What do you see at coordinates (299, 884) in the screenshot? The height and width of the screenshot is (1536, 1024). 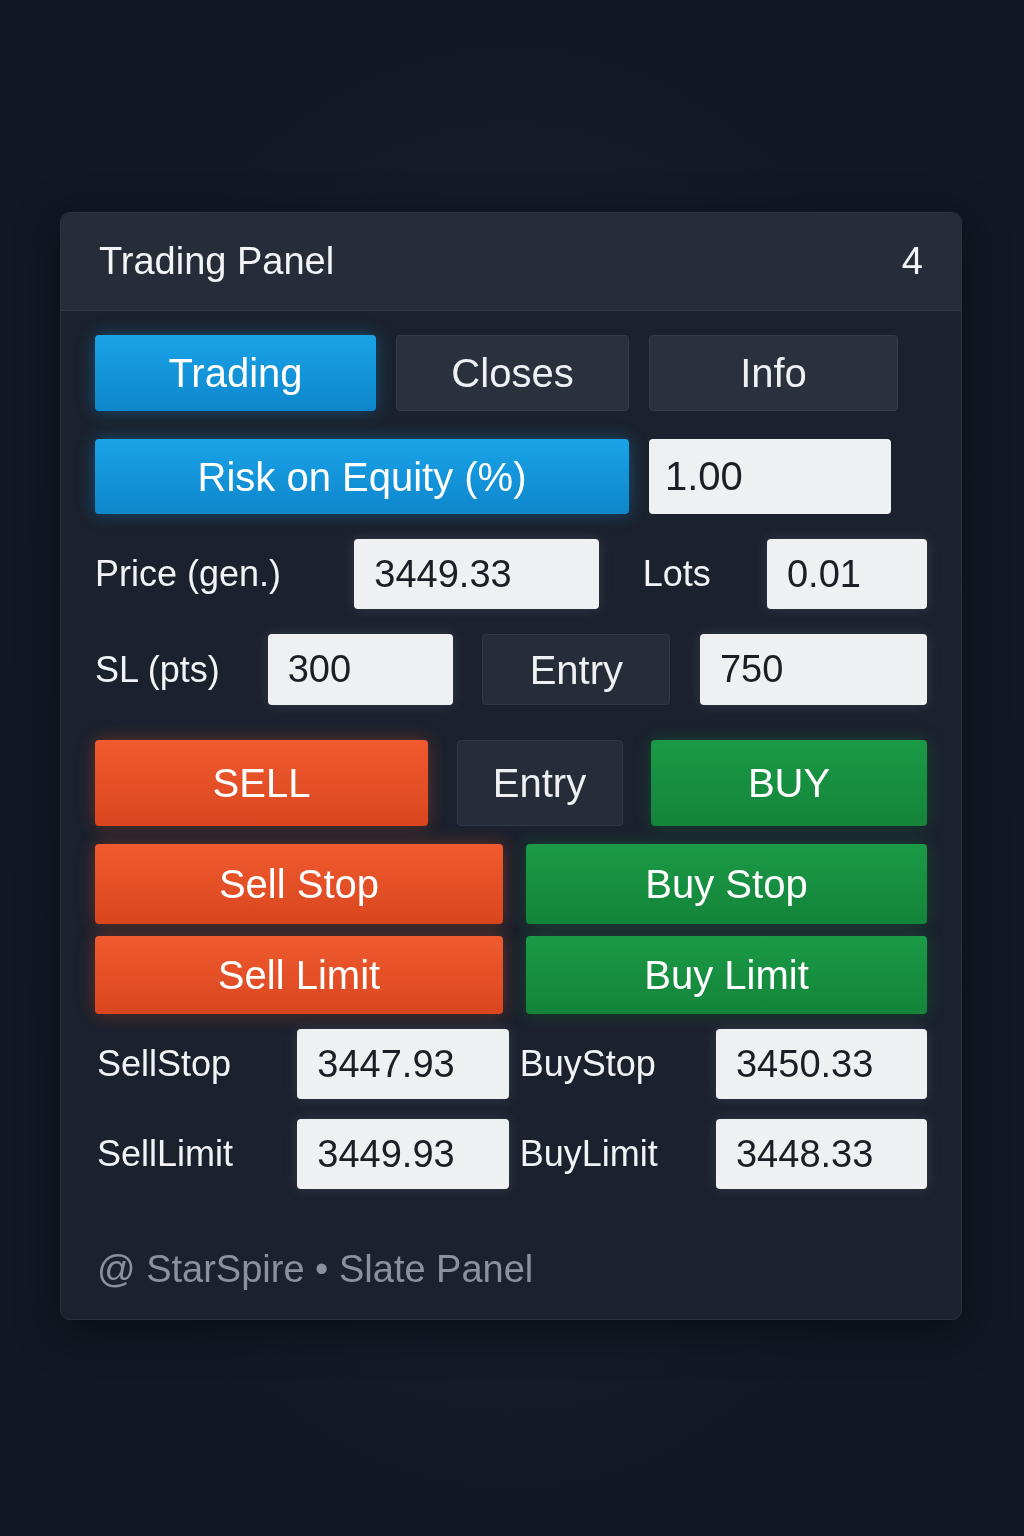 I see `sell-button: Sell Stop` at bounding box center [299, 884].